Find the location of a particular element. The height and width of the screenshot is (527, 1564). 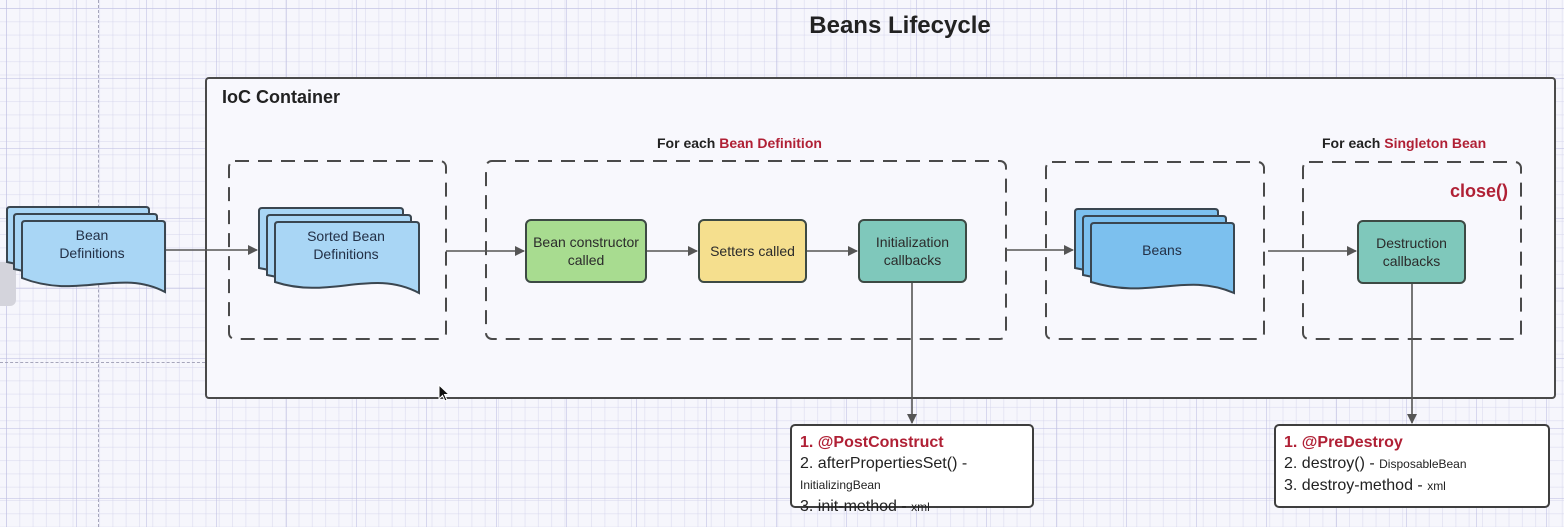

mouse-cursor-icon is located at coordinates (444, 393).